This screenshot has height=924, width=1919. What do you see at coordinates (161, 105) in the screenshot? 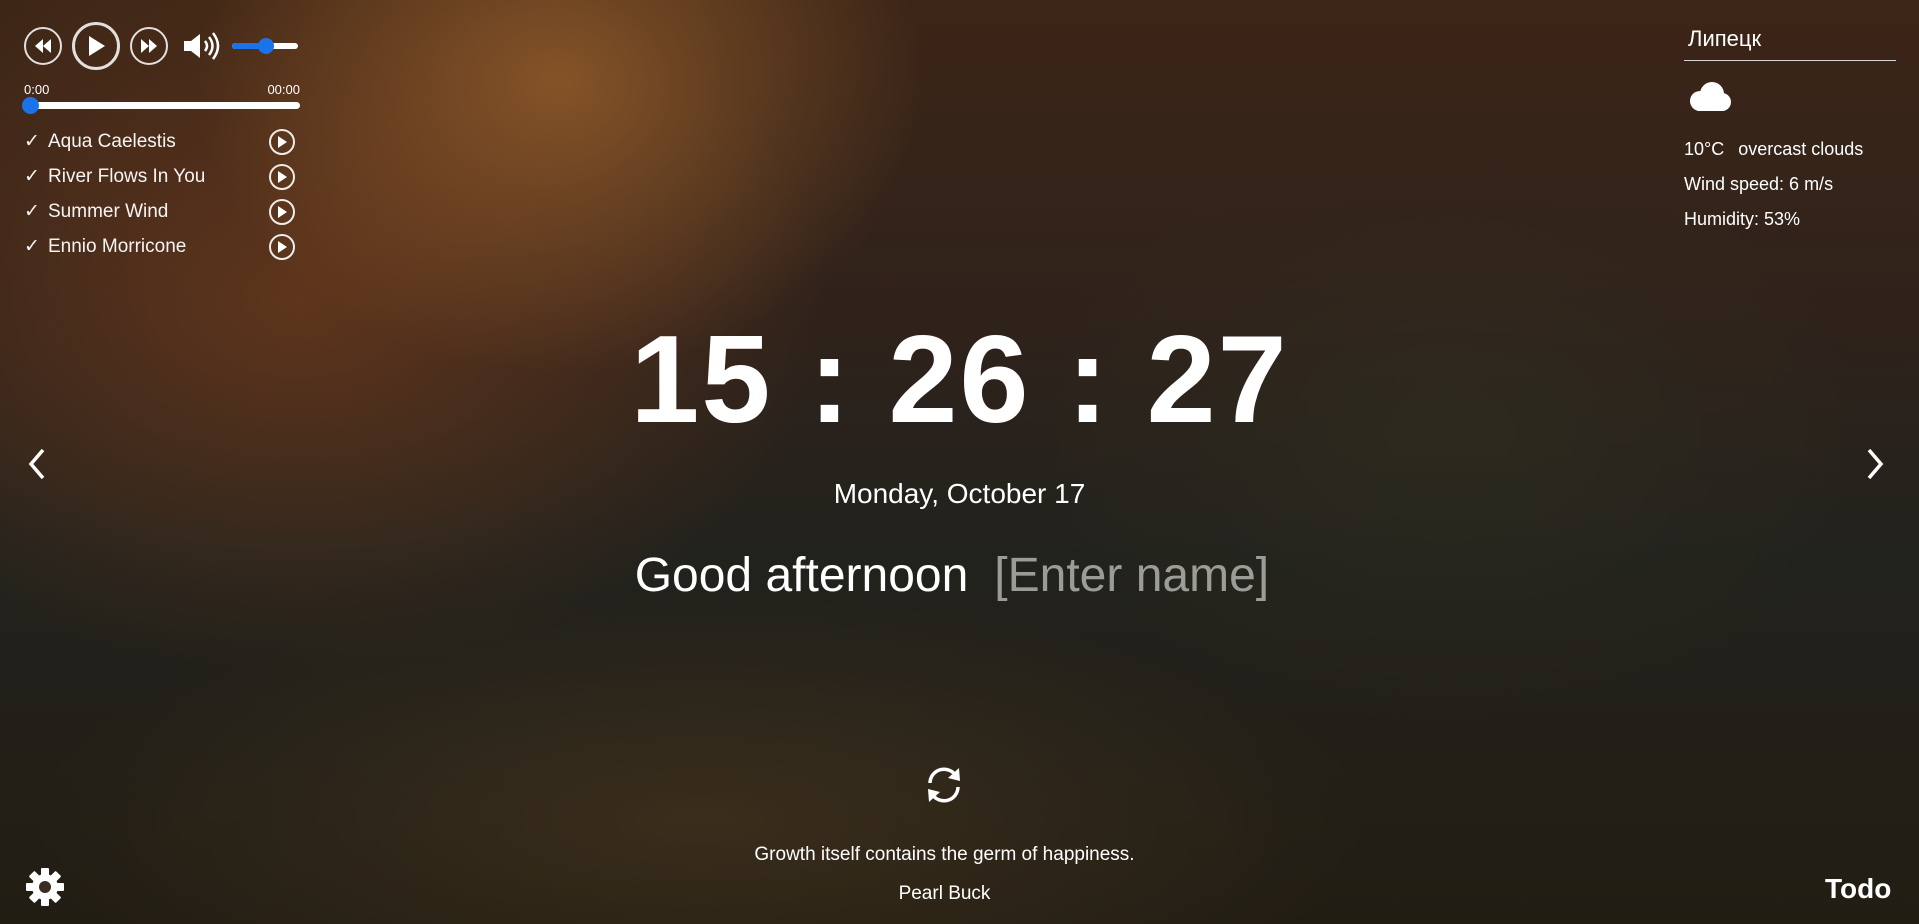
I see `progress-bar` at bounding box center [161, 105].